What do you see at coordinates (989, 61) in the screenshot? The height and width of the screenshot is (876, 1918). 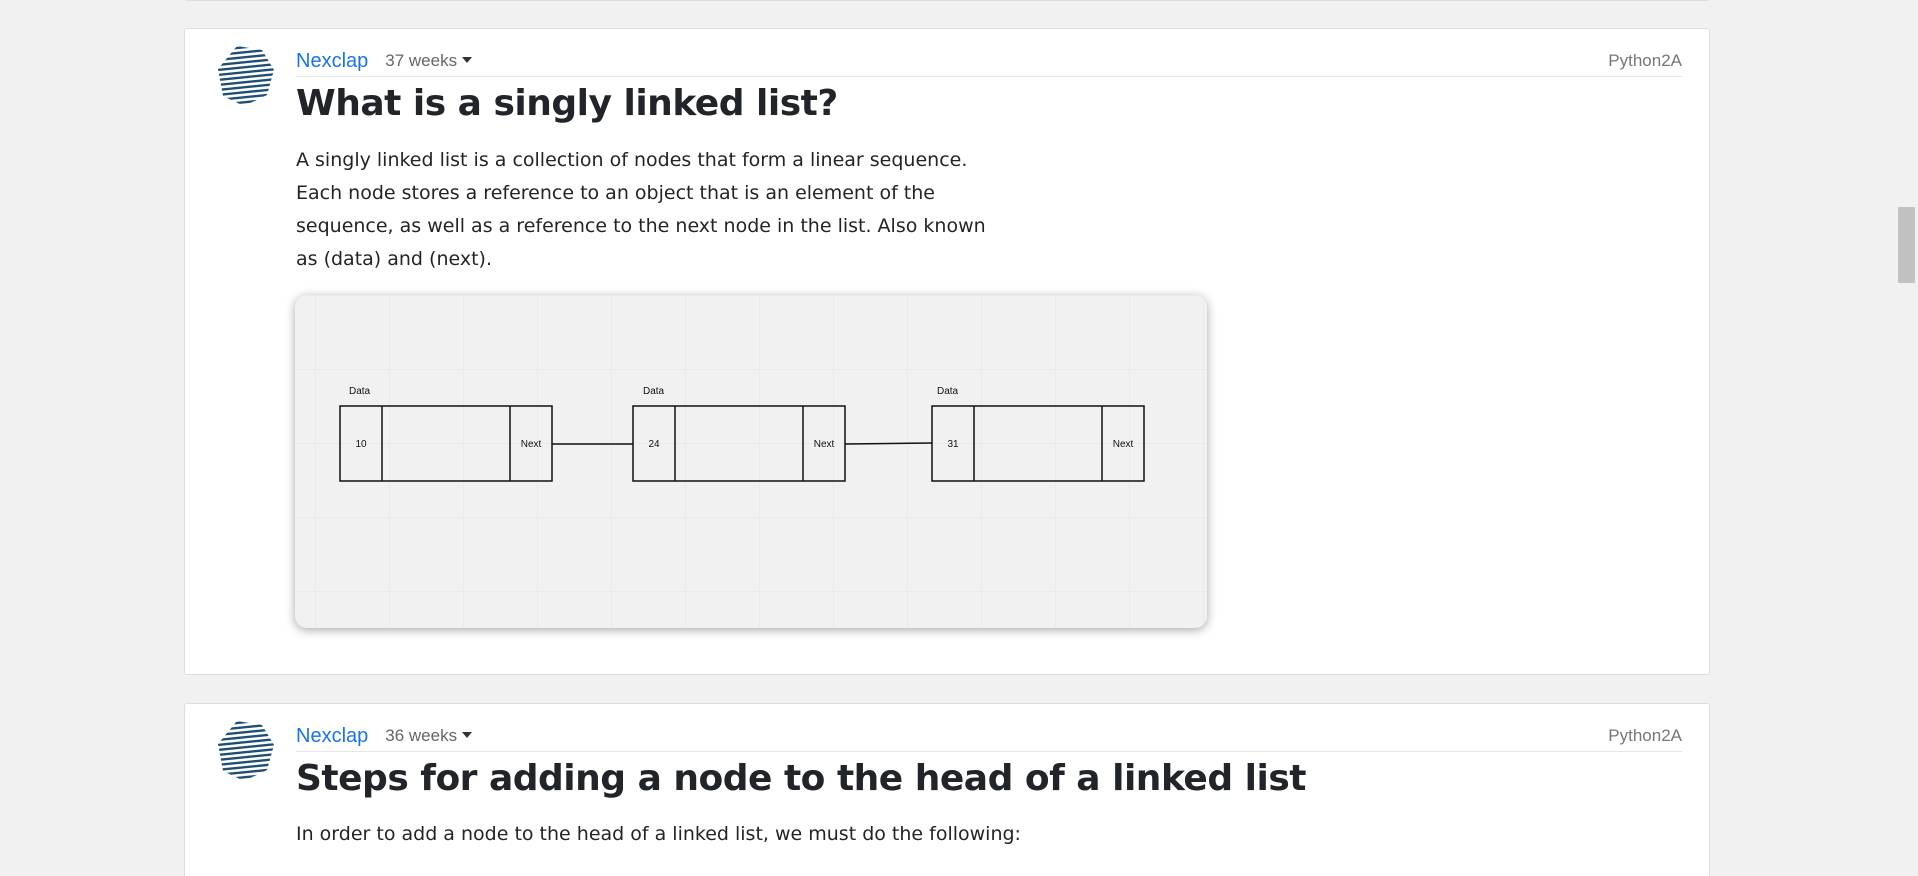 I see `post-header: Nexclap 37 weeks Python2A` at bounding box center [989, 61].